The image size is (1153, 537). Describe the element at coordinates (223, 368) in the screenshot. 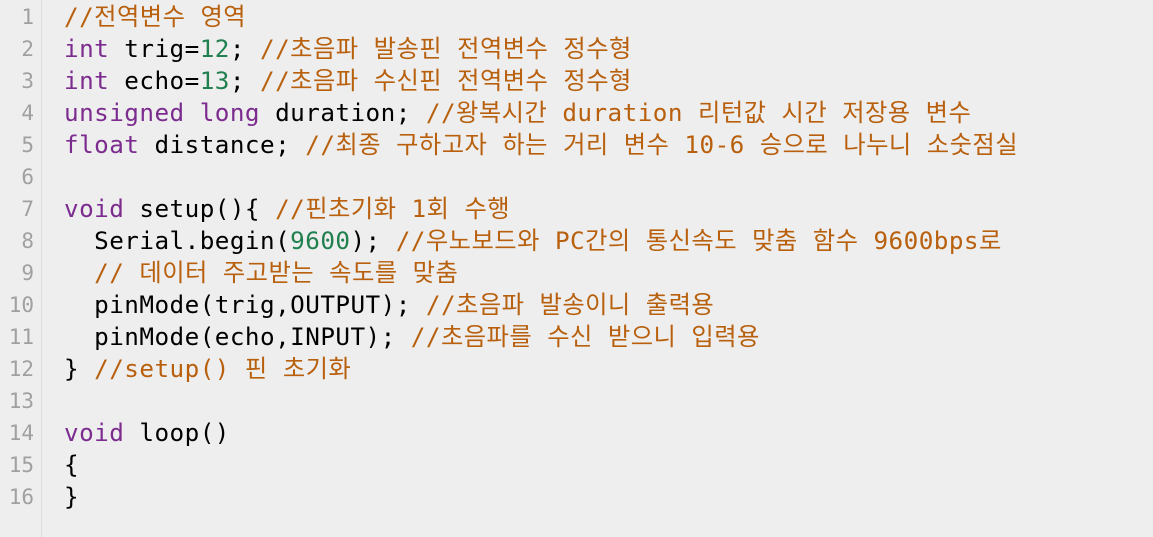

I see `comment-token: //setup() 핀 초기화` at that location.